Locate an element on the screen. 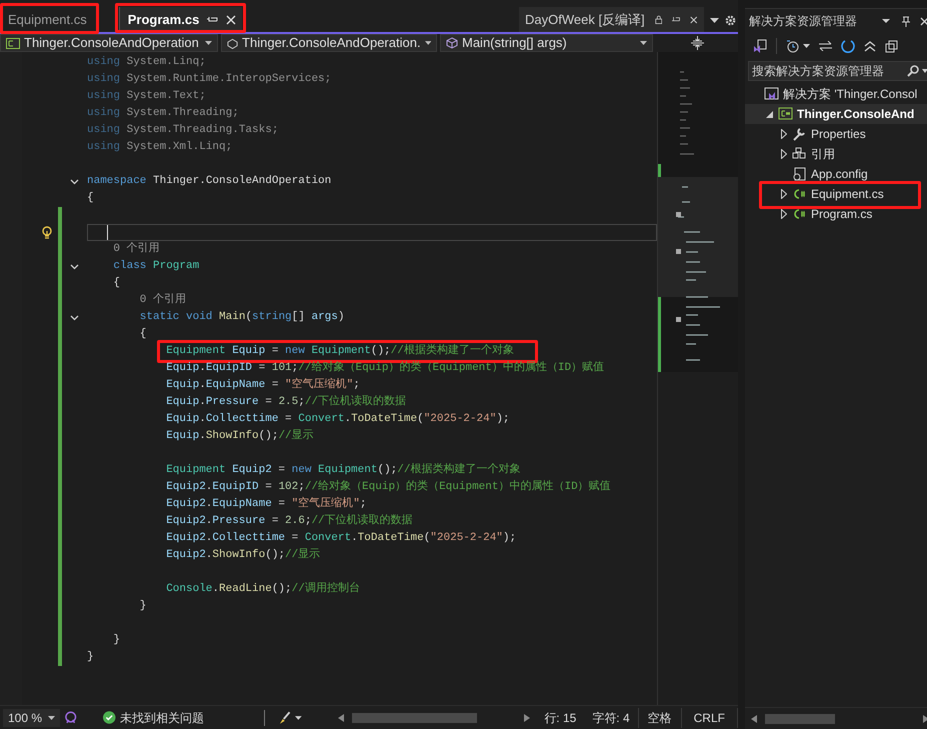  search-field: 搜索解决方案资源管理器 is located at coordinates (837, 71).